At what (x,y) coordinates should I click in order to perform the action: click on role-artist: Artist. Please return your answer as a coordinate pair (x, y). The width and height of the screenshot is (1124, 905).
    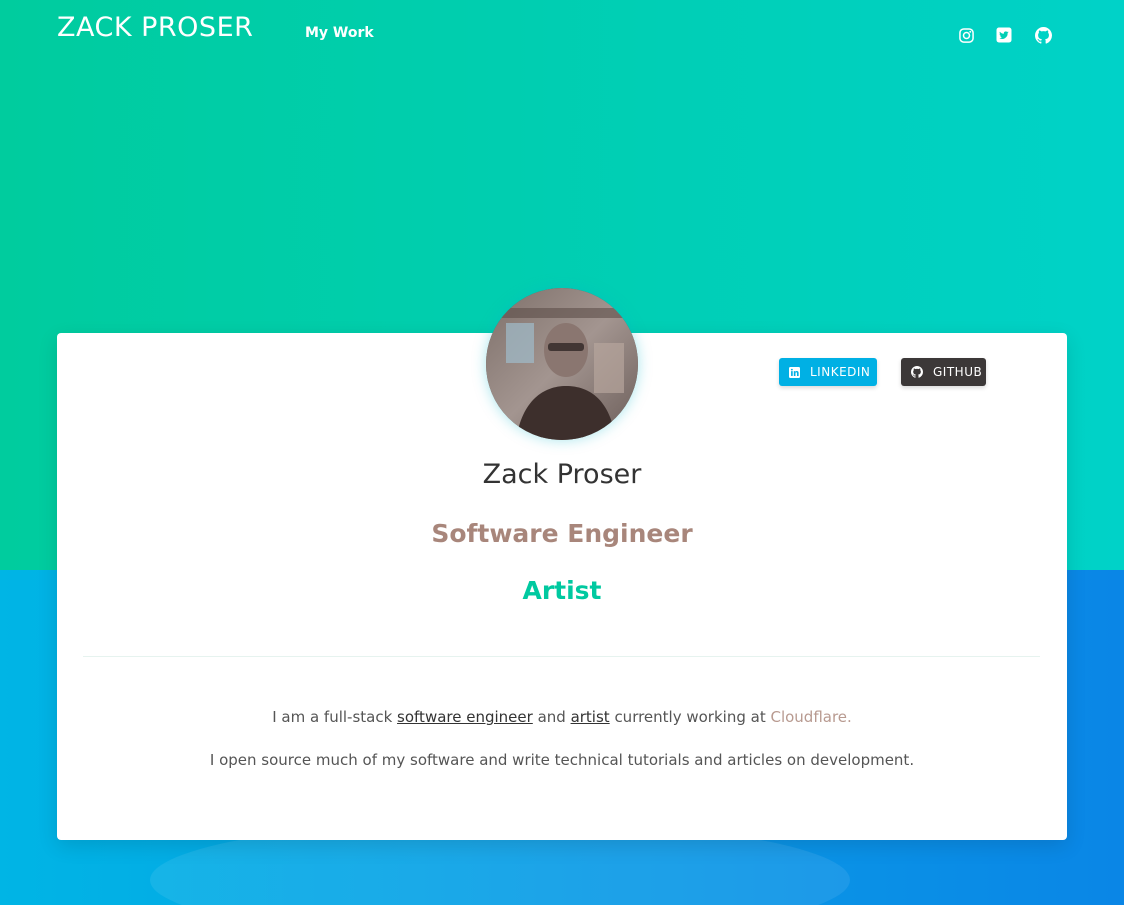
    Looking at the image, I should click on (562, 590).